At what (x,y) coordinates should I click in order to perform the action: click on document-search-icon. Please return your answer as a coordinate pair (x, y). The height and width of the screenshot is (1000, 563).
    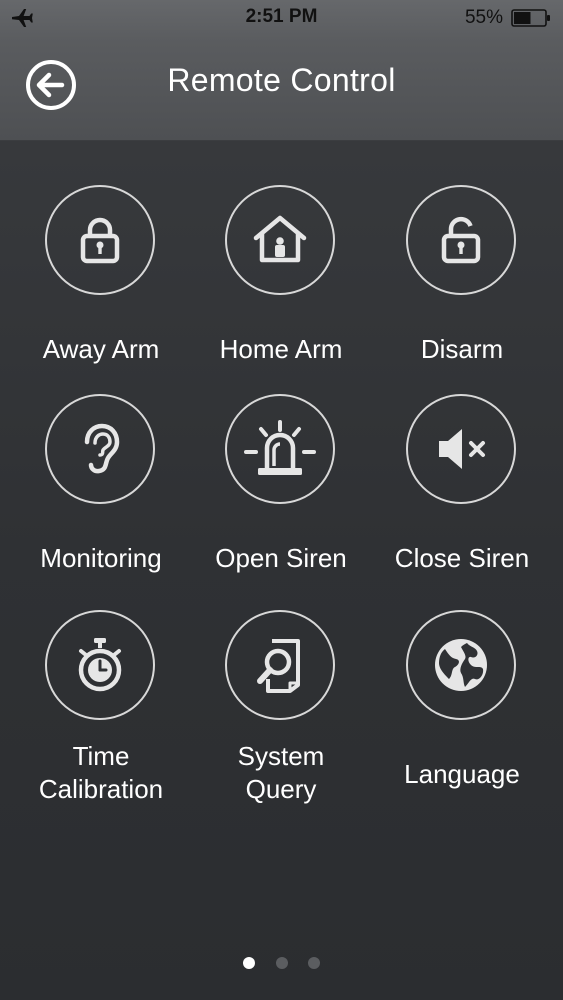
    Looking at the image, I should click on (278, 666).